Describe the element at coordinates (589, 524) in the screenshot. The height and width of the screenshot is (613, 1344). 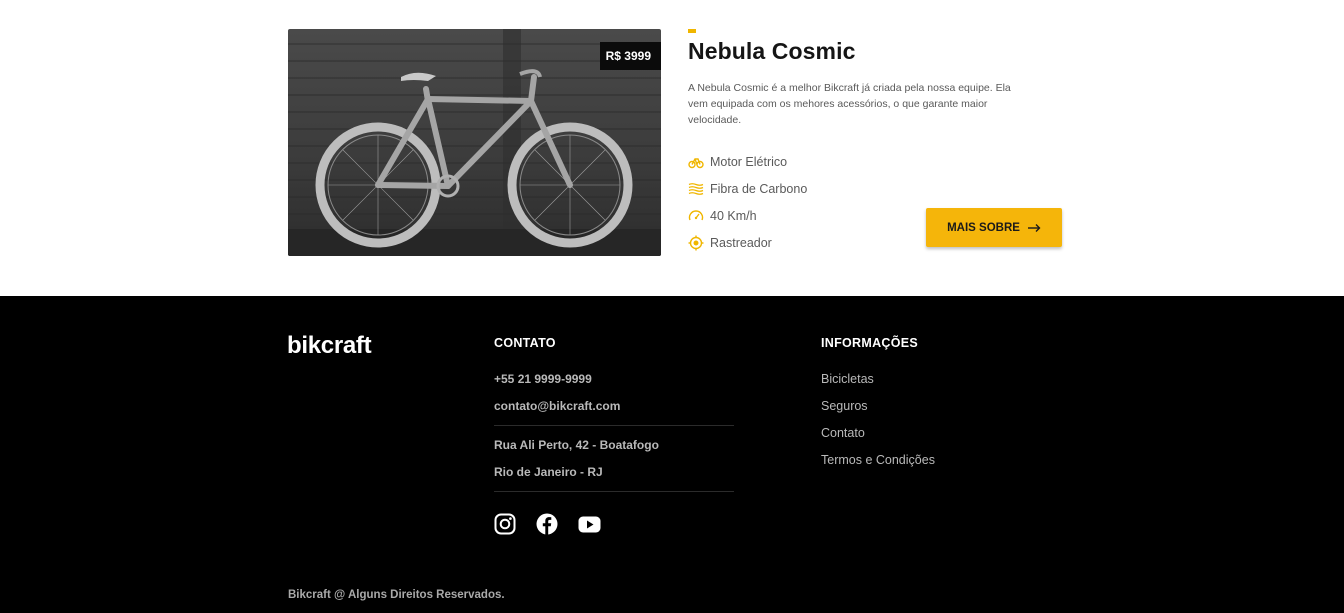
I see `youtube-icon` at that location.